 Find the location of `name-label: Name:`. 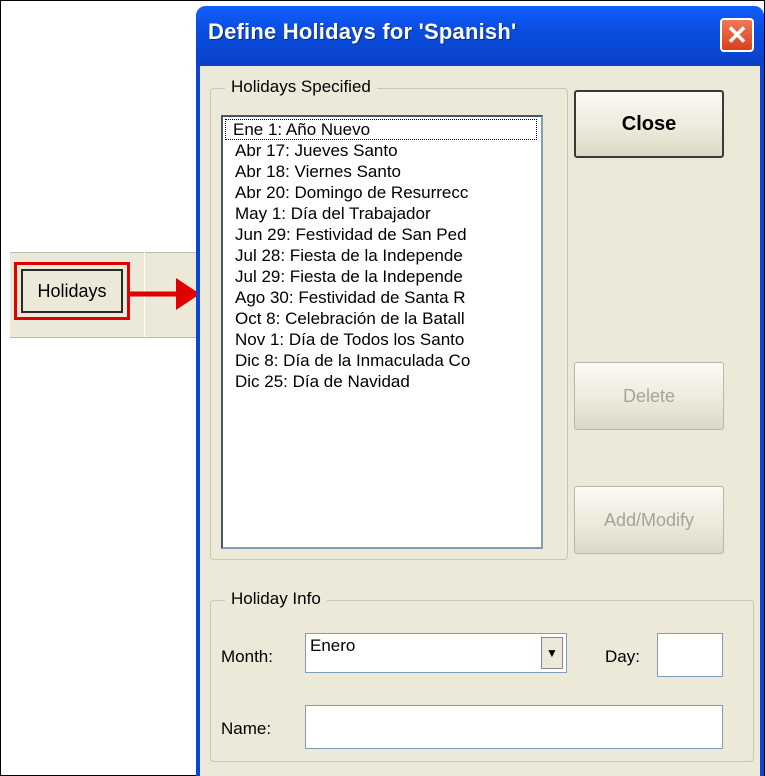

name-label: Name: is located at coordinates (246, 728).